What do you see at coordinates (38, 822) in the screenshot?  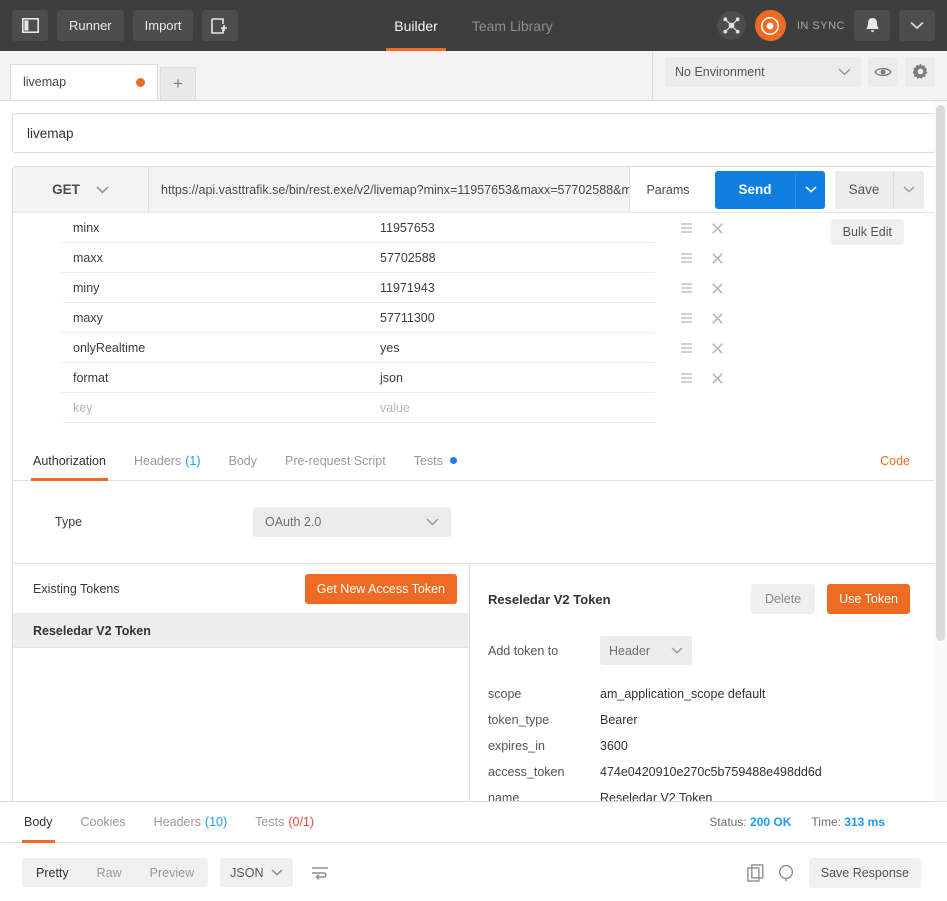 I see `response-tab-body: Body` at bounding box center [38, 822].